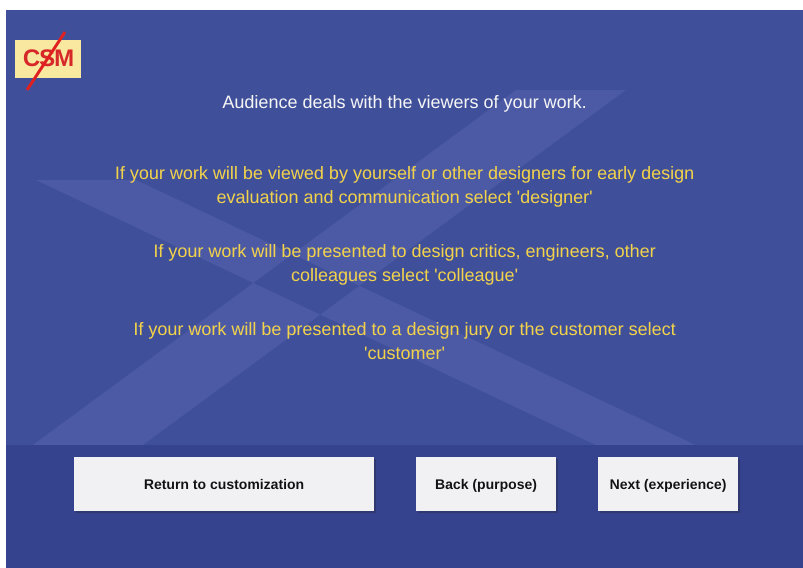 This screenshot has height=568, width=803. I want to click on nav-button: Next (experience), so click(668, 484).